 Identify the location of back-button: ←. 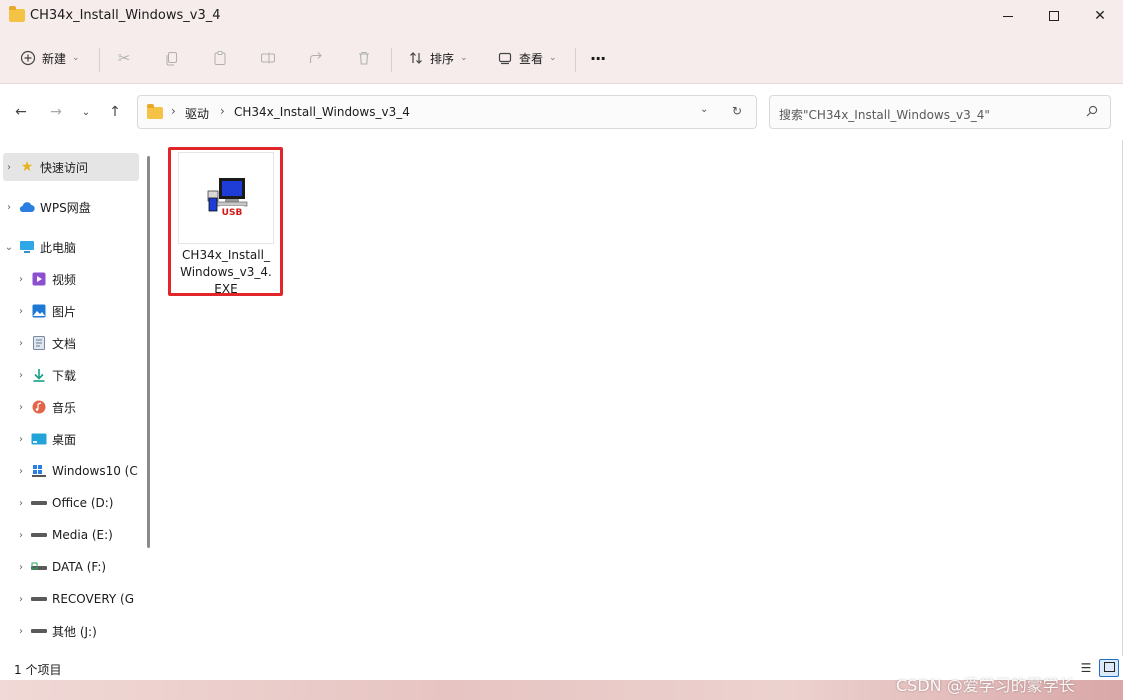
(21, 112).